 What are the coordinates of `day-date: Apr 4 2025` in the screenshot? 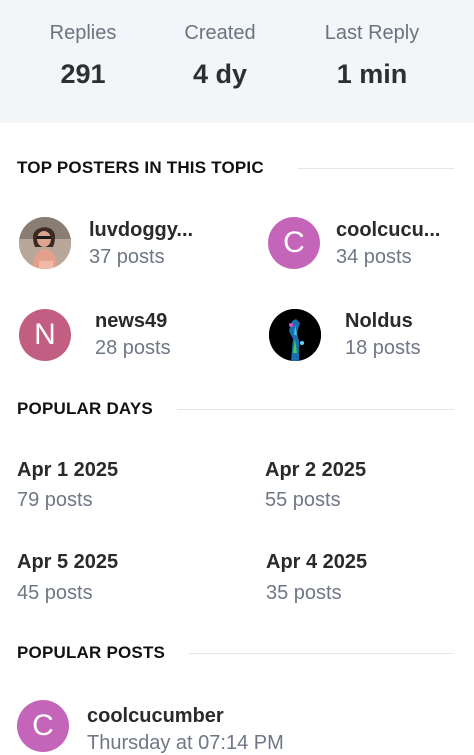 It's located at (316, 562).